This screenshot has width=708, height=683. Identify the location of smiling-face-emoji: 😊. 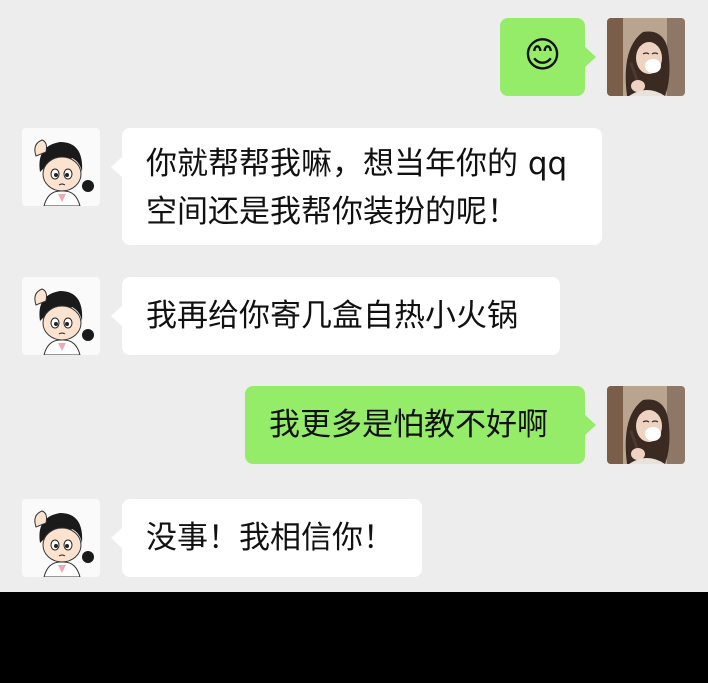
(542, 55).